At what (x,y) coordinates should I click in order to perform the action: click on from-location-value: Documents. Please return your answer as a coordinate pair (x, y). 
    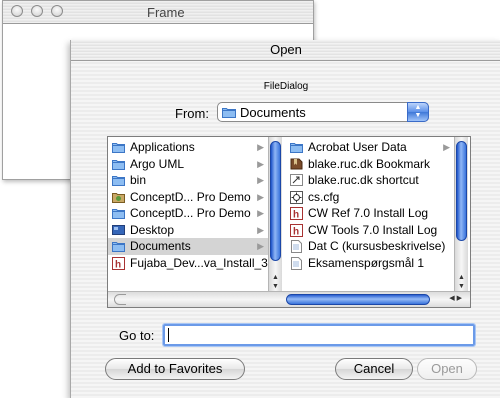
    Looking at the image, I should click on (273, 112).